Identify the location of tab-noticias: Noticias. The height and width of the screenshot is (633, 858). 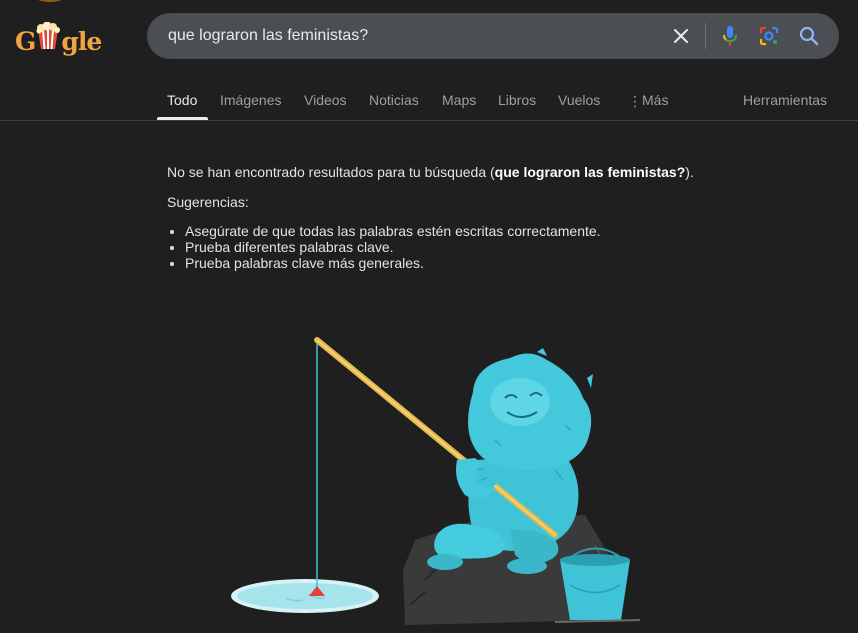
(394, 100).